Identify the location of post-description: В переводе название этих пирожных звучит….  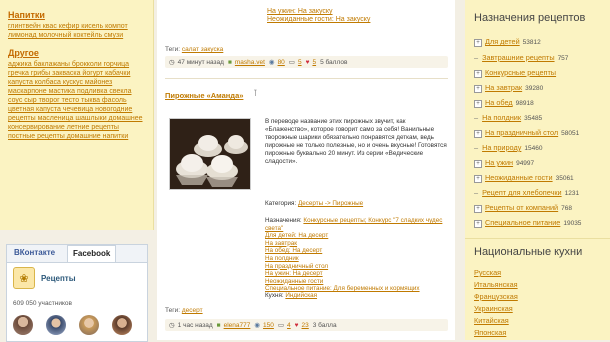
(356, 141).